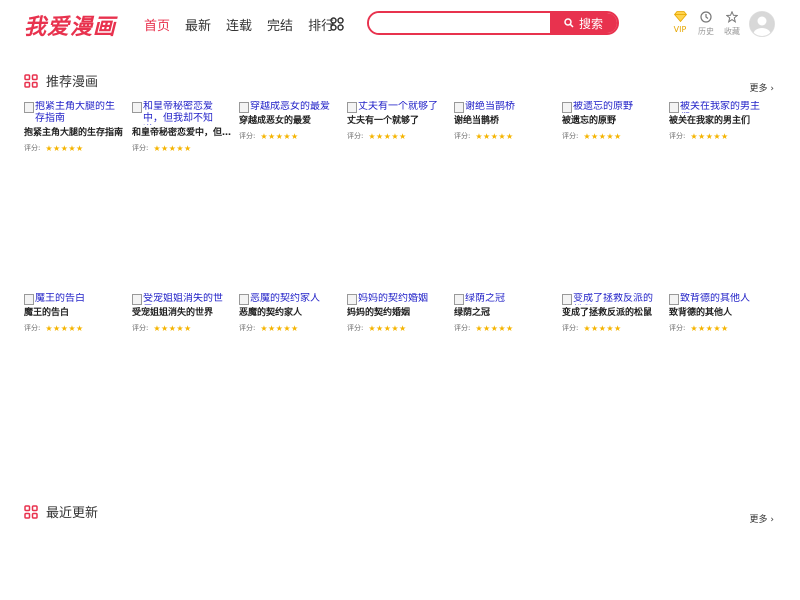 The image size is (800, 600). Describe the element at coordinates (719, 107) in the screenshot. I see `comic-cover-image: 被关在我家的男主们` at that location.